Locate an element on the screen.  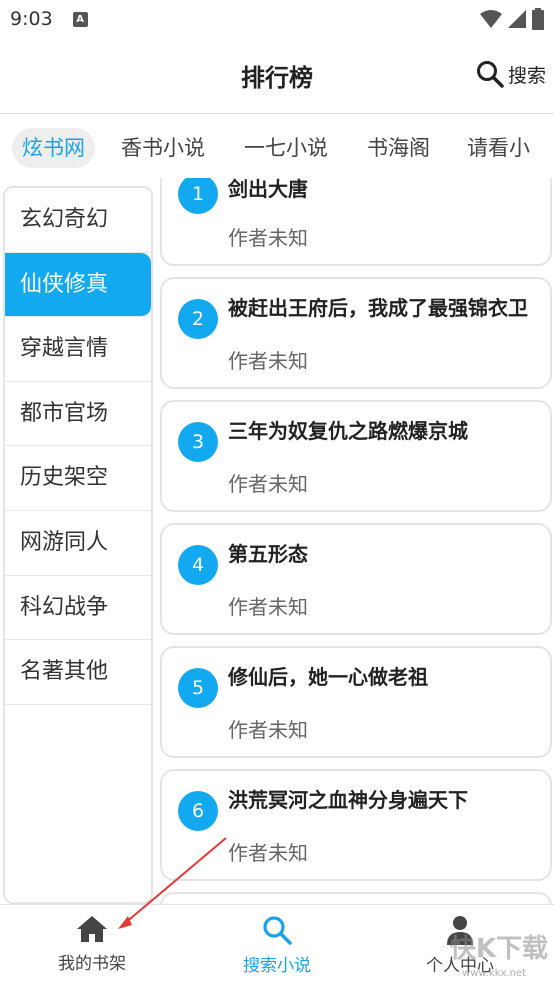
book-title: 洪荒冥河之血神分身遍天下 is located at coordinates (348, 800).